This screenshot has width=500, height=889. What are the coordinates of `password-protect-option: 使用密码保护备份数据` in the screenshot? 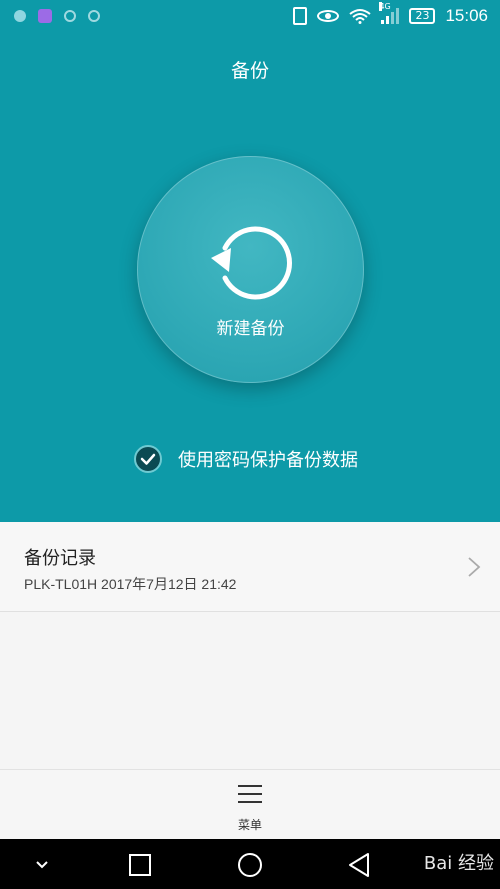 It's located at (246, 459).